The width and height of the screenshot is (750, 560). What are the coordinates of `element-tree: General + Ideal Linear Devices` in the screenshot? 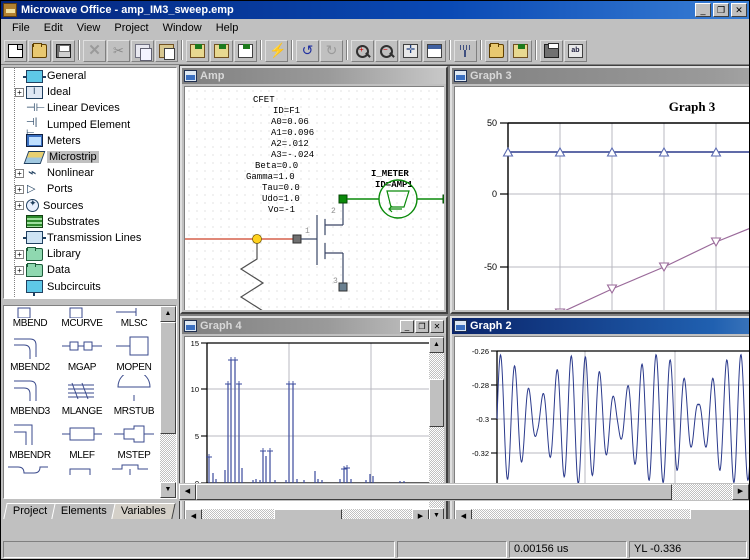 It's located at (90, 183).